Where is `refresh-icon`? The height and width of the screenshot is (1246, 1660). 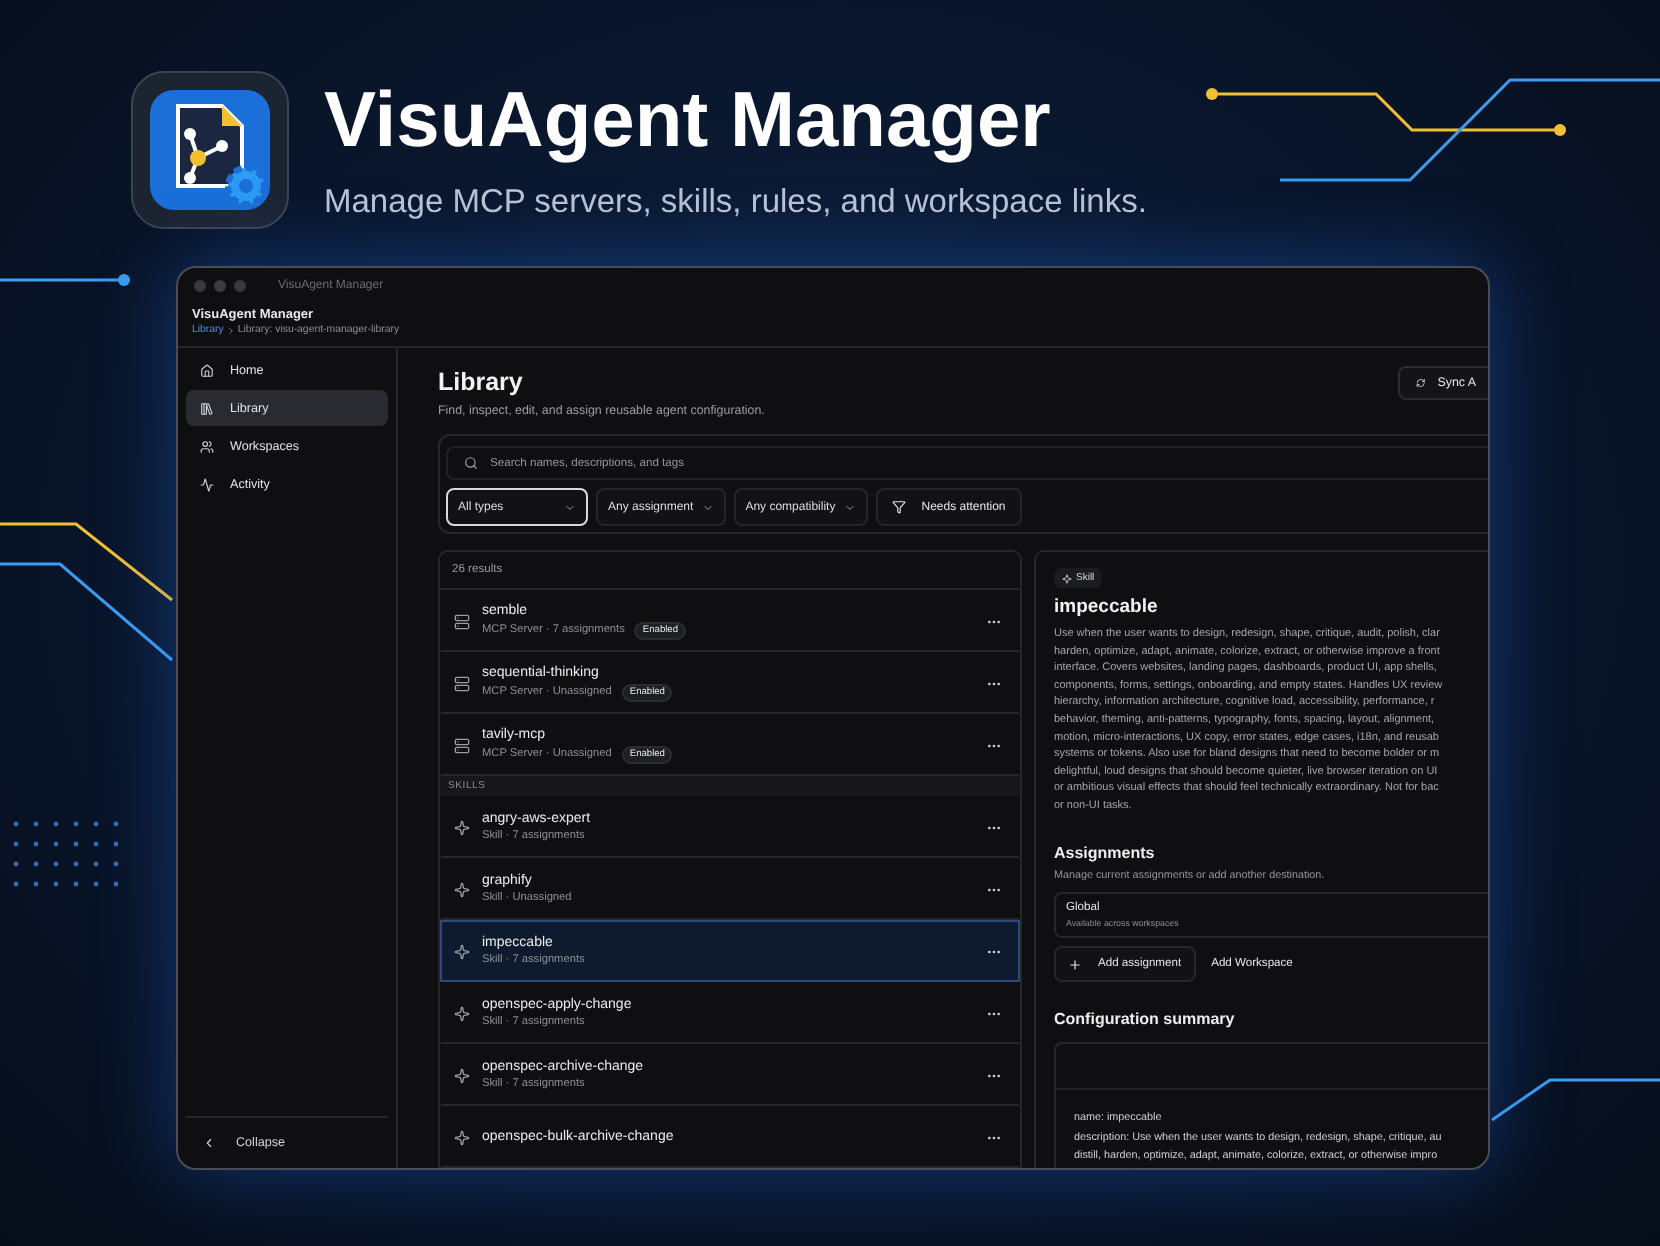 refresh-icon is located at coordinates (1421, 383).